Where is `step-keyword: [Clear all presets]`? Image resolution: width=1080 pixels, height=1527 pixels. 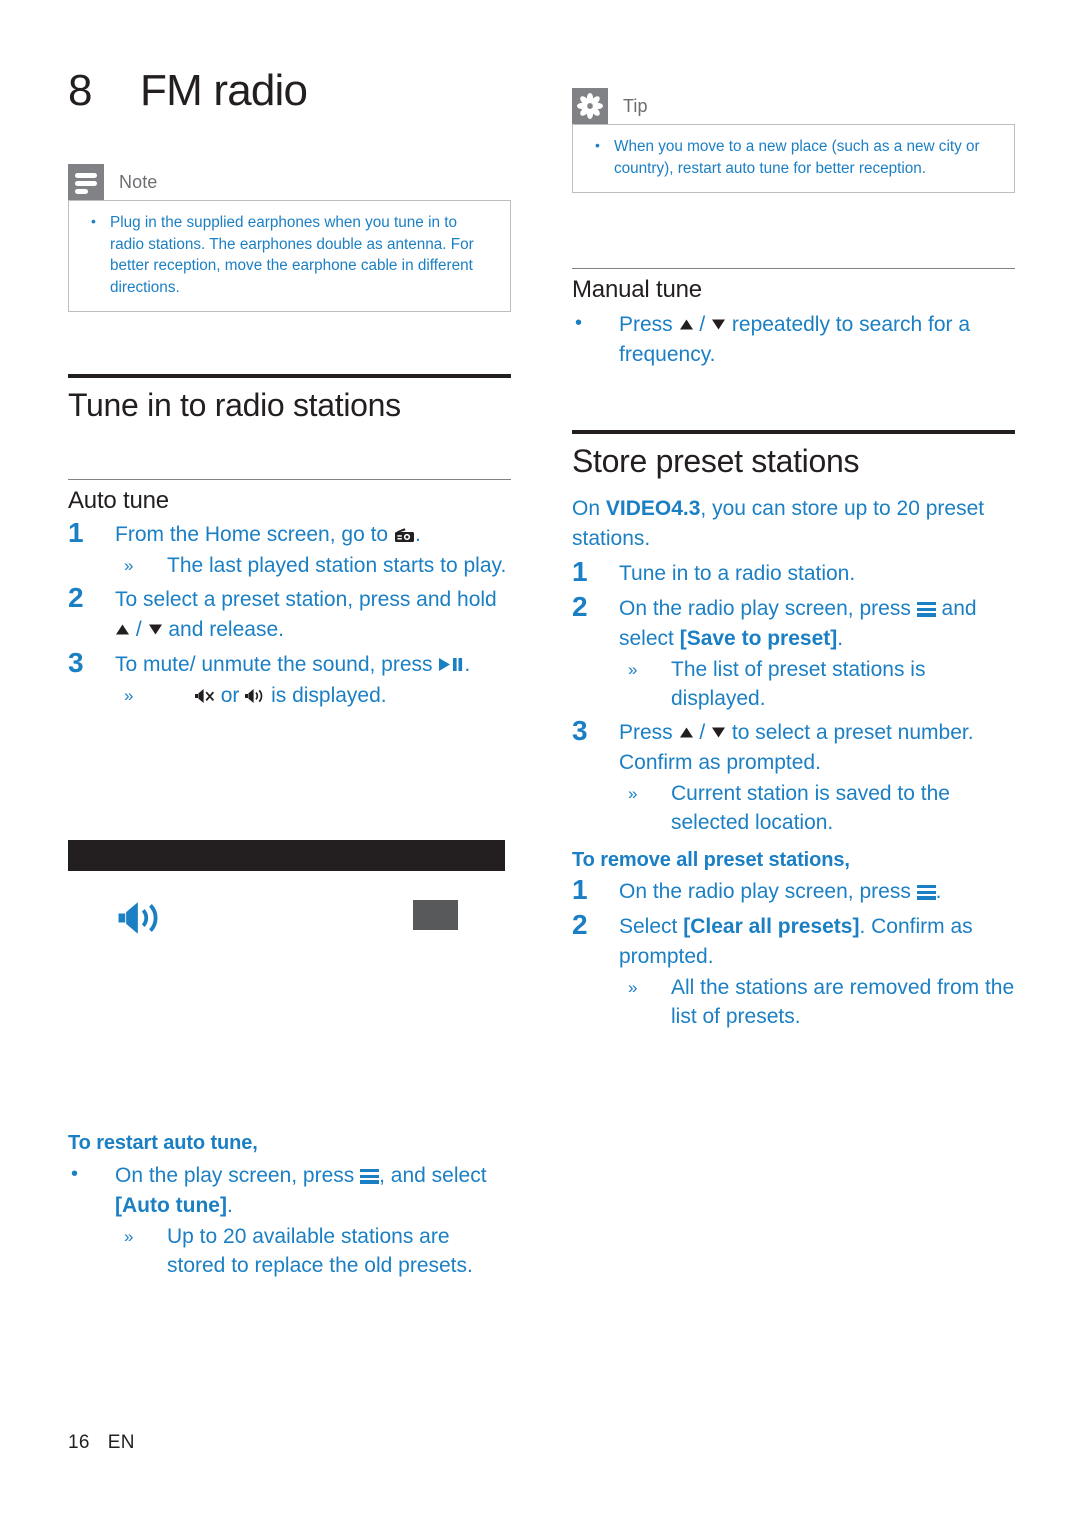 step-keyword: [Clear all presets] is located at coordinates (771, 926).